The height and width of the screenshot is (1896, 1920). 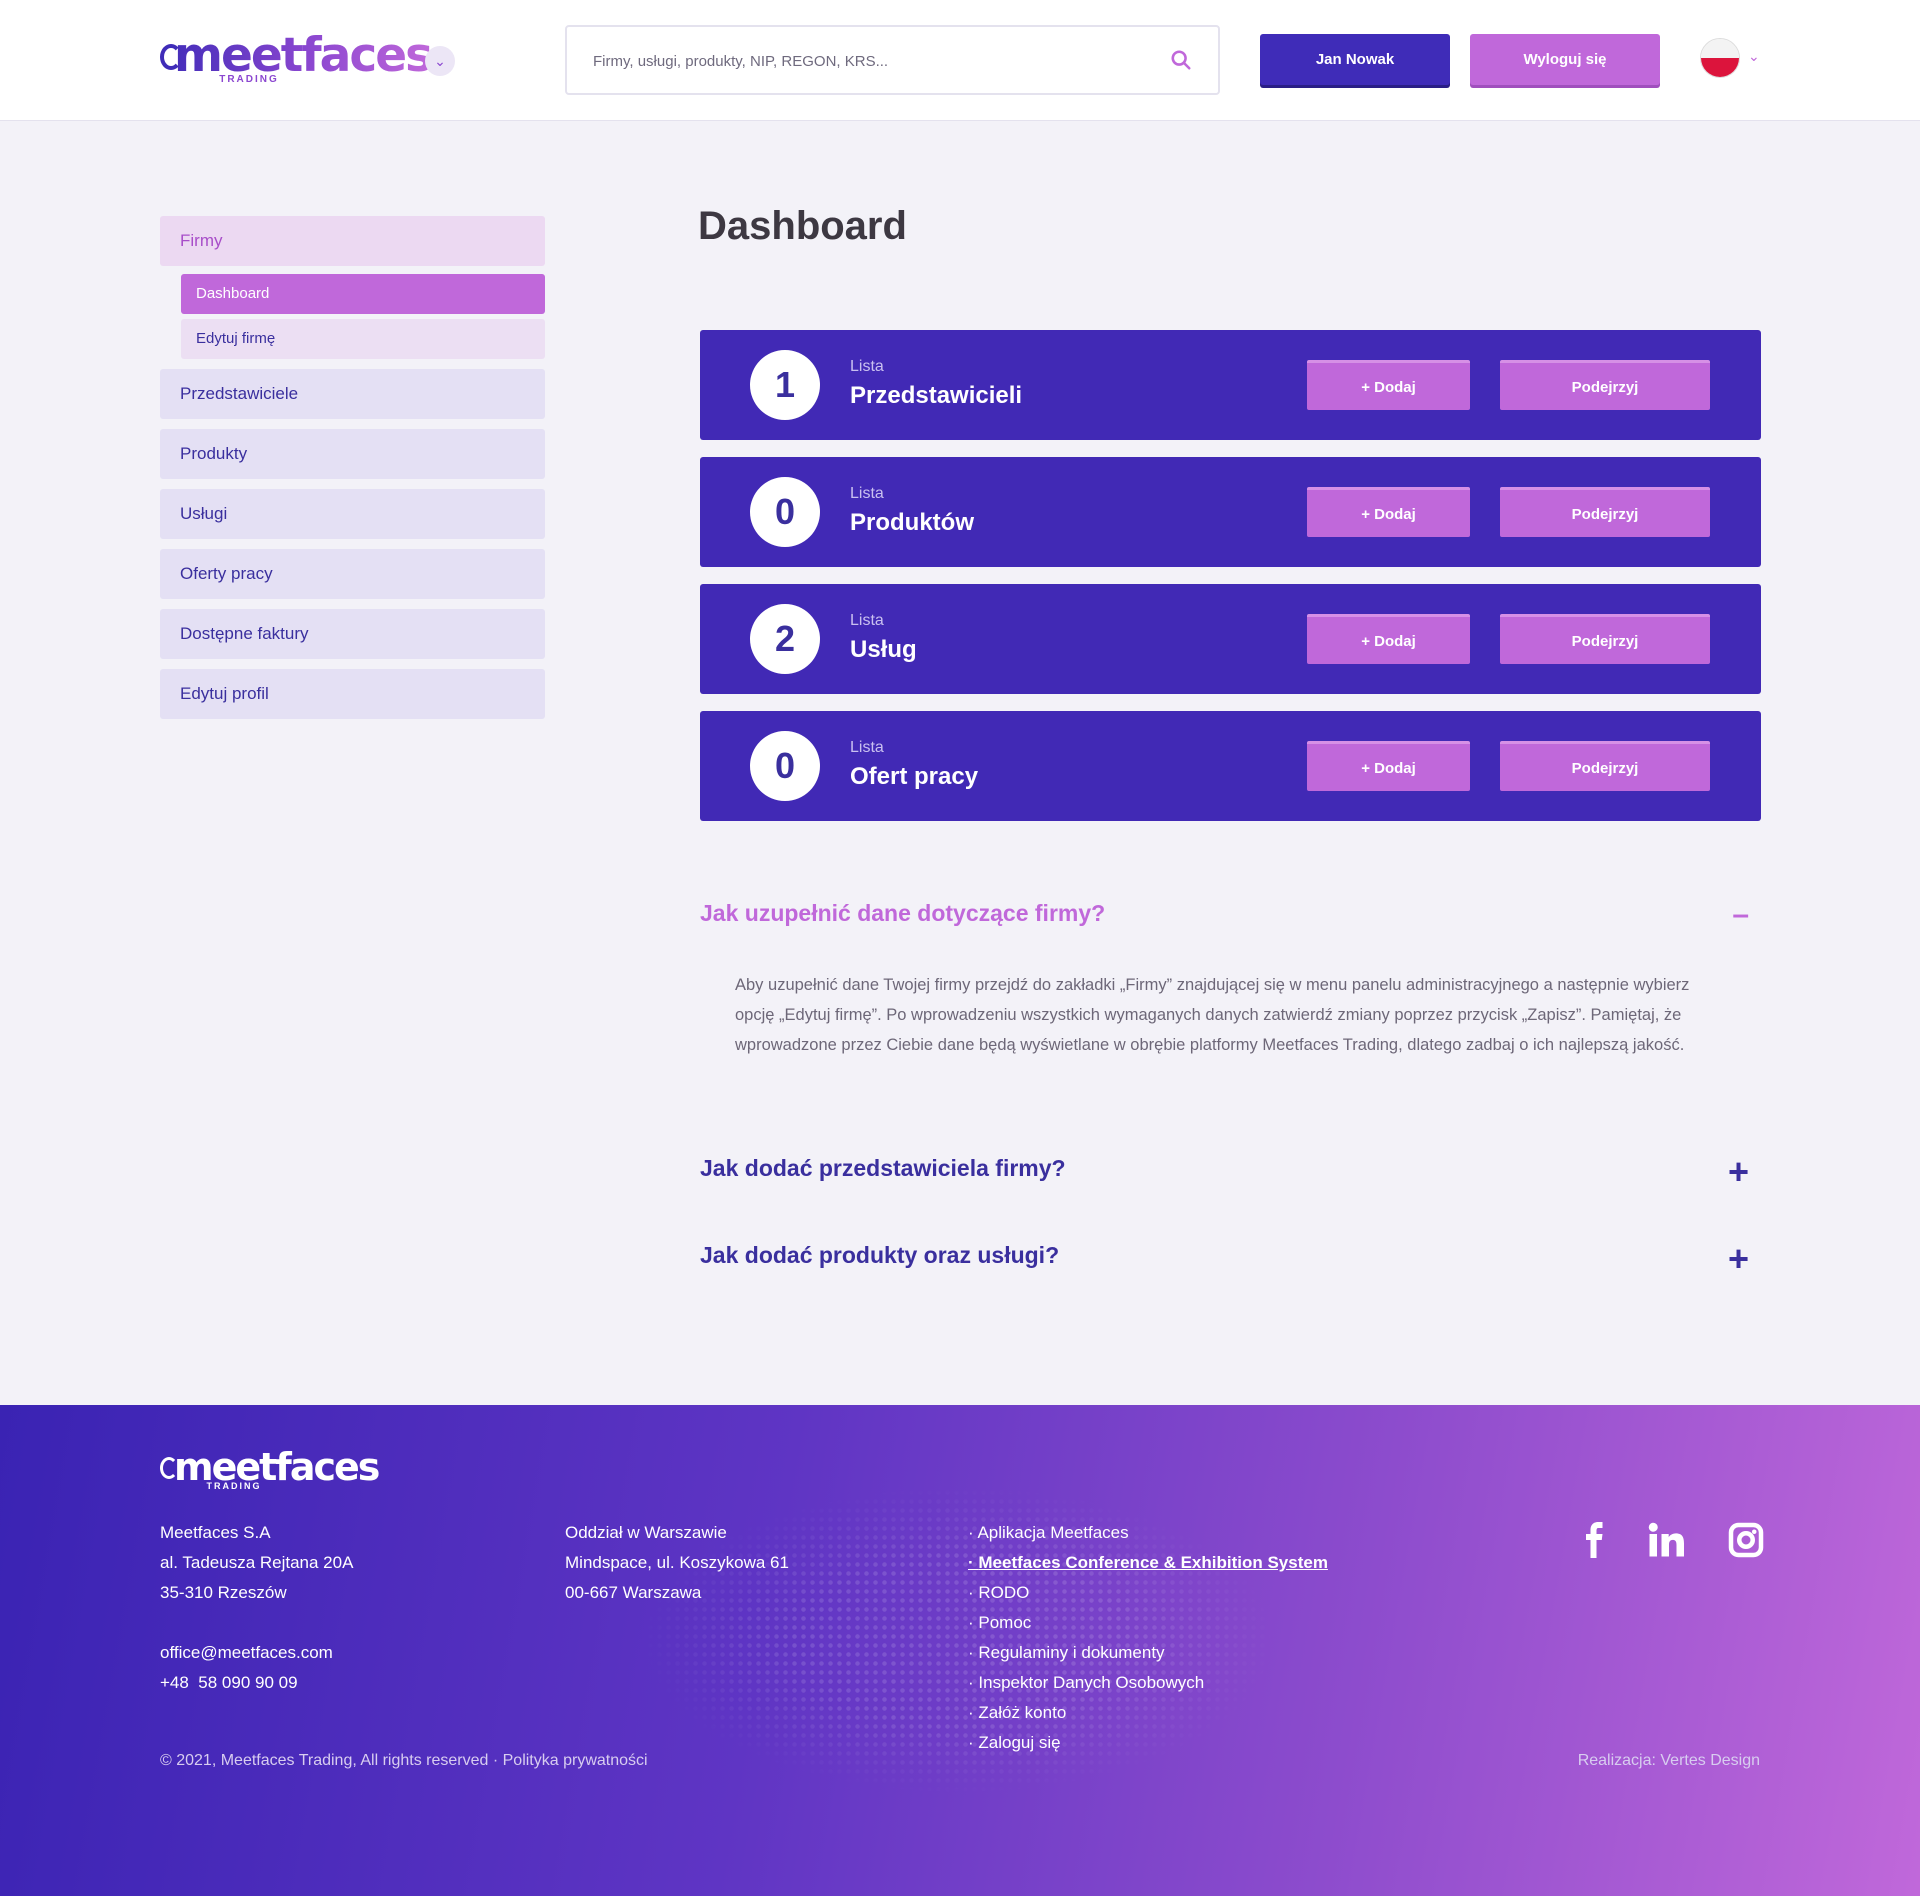 I want to click on logo: meetfaces TRADING, so click(x=295, y=60).